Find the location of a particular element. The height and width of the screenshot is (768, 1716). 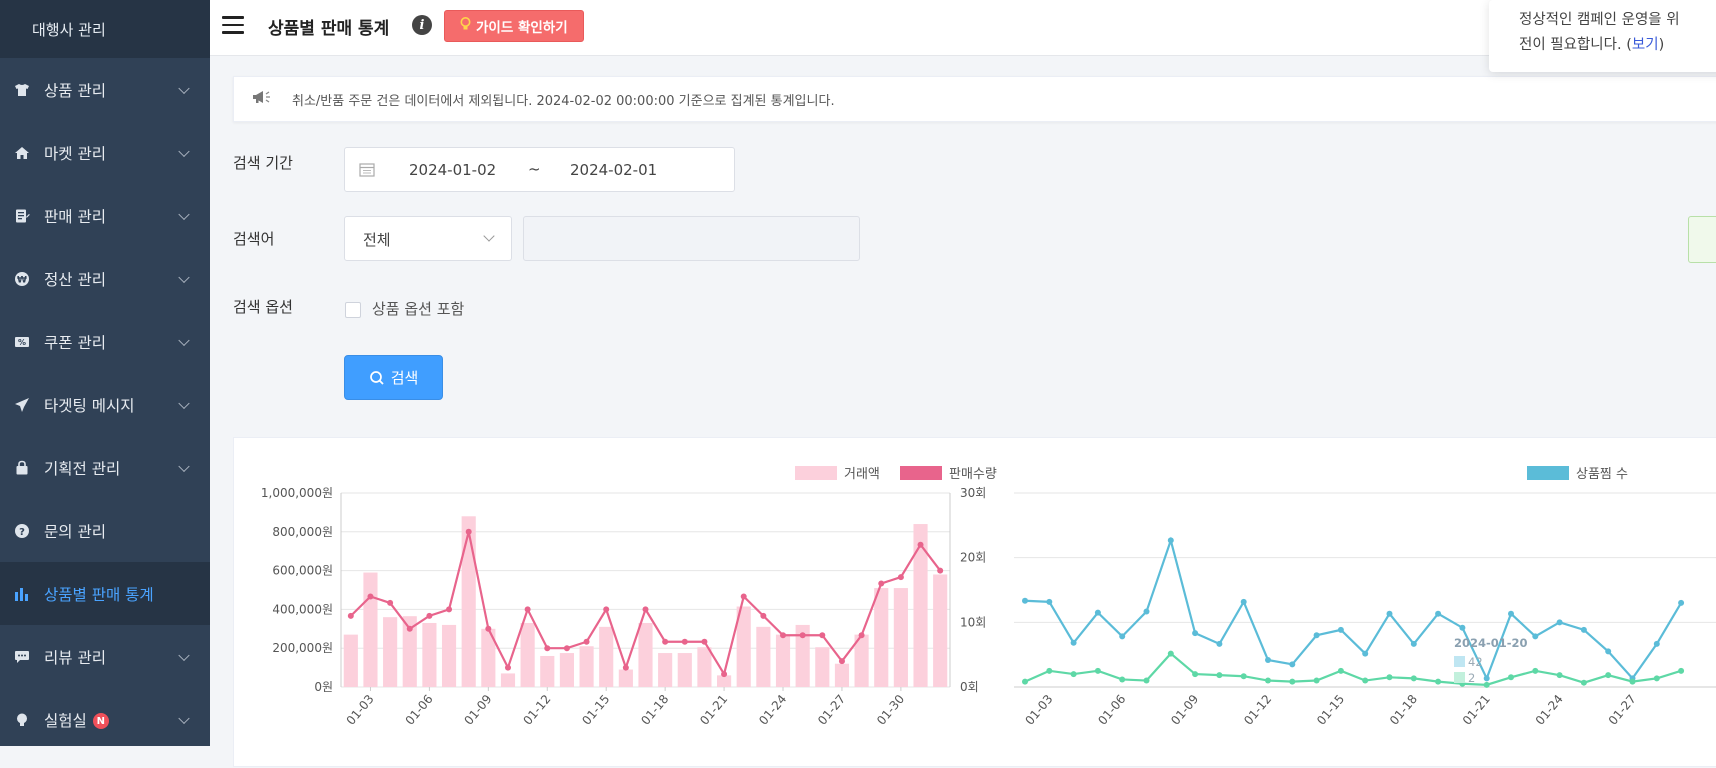

sidebar-item-products: 상품 관리 is located at coordinates (105, 89).